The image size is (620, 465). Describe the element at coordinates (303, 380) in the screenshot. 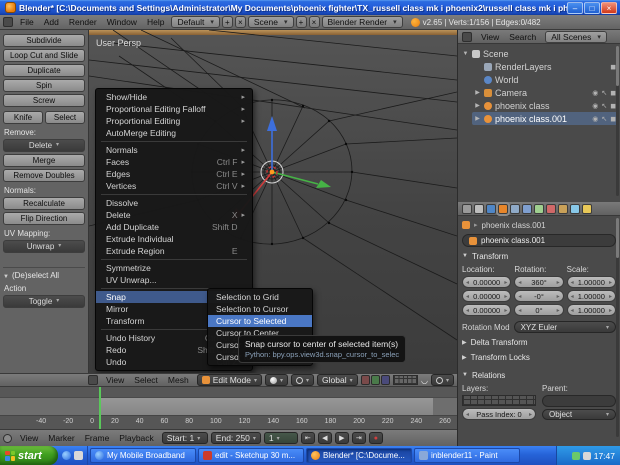

I see `pivot-select` at that location.